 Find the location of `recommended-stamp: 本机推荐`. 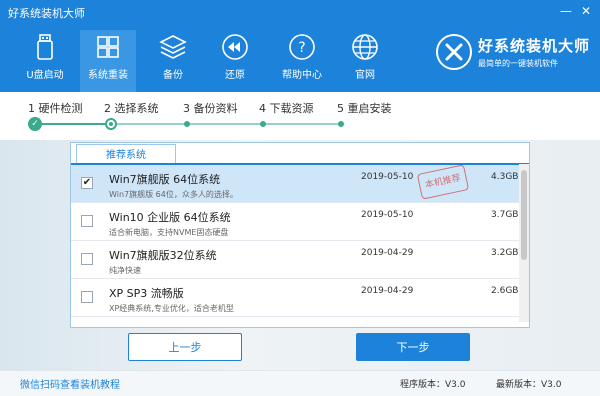

recommended-stamp: 本机推荐 is located at coordinates (443, 182).